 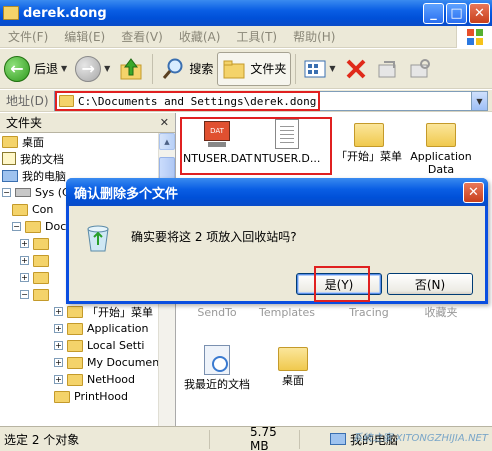 What do you see at coordinates (293, 380) in the screenshot?
I see `file-label: 桌面` at bounding box center [293, 380].